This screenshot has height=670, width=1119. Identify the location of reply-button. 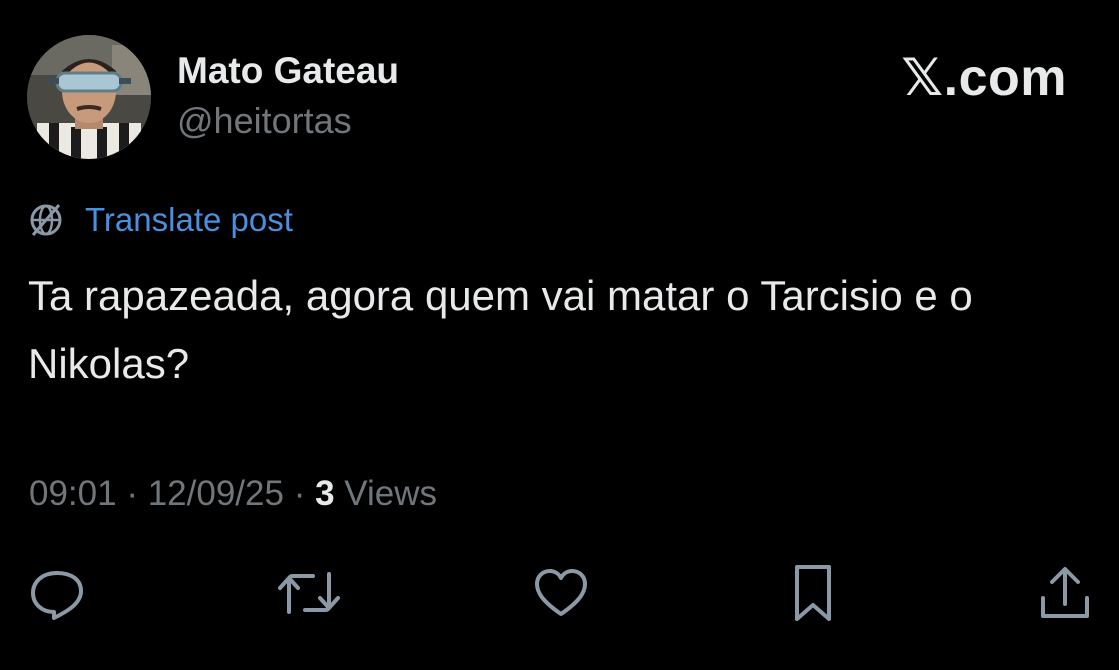
(57, 593).